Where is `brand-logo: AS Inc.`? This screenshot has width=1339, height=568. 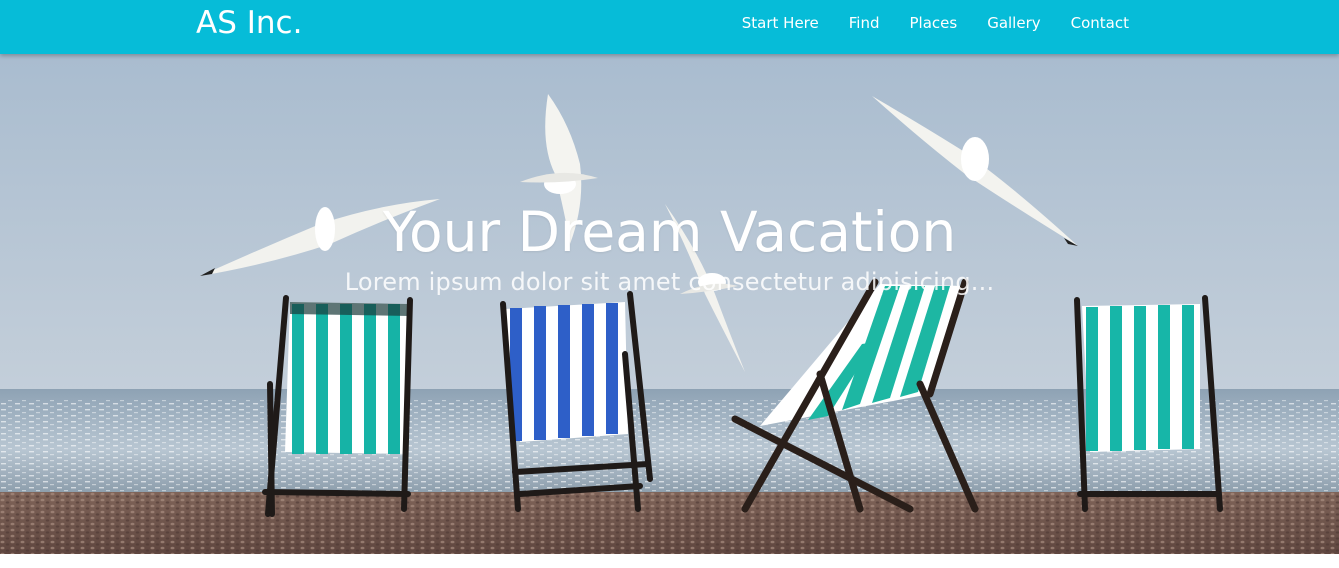
brand-logo: AS Inc. is located at coordinates (249, 23).